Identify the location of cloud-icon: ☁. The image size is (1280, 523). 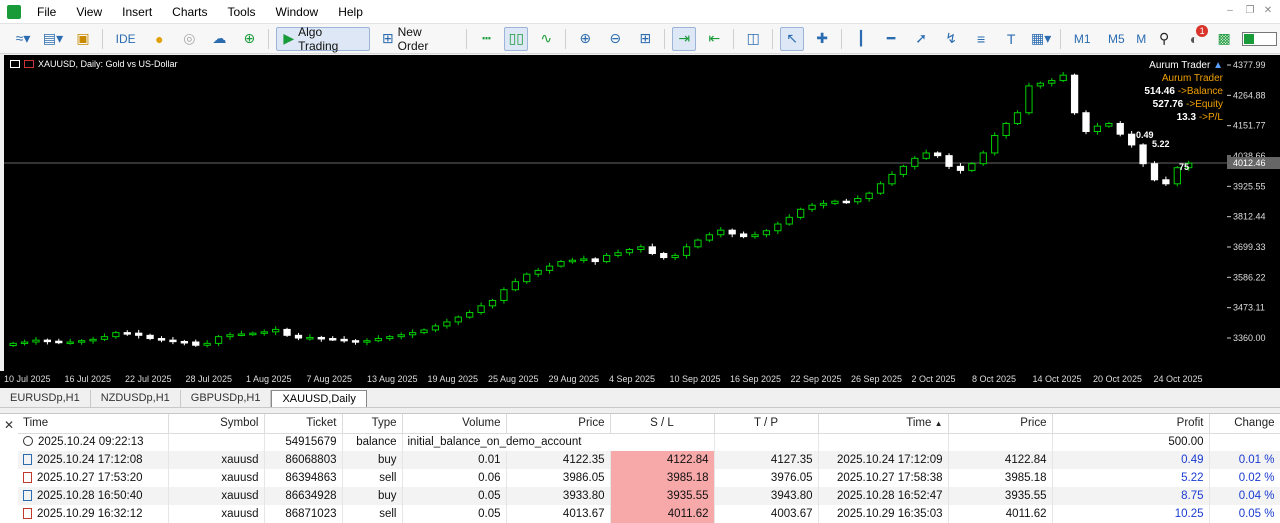
(219, 39).